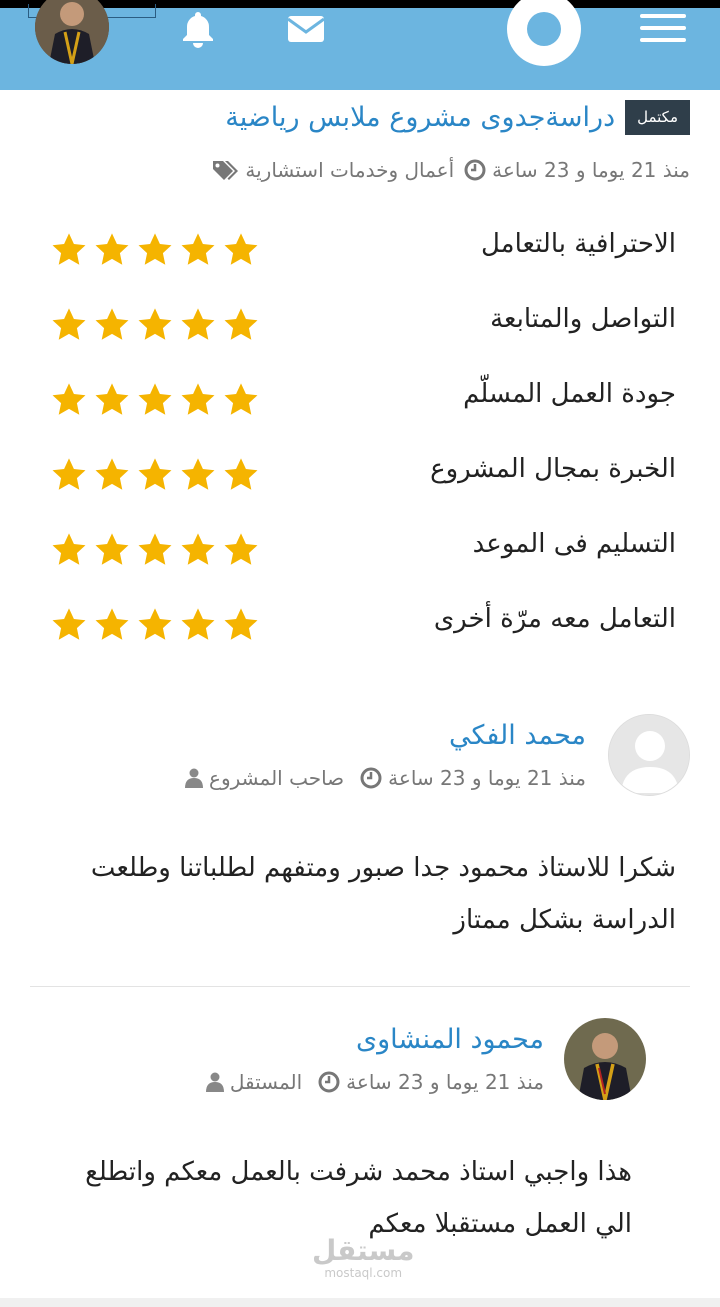 The width and height of the screenshot is (720, 1307). I want to click on comment-meta: صاحب المشروع منذ 21 يوما و 23 ساعة, so click(385, 778).